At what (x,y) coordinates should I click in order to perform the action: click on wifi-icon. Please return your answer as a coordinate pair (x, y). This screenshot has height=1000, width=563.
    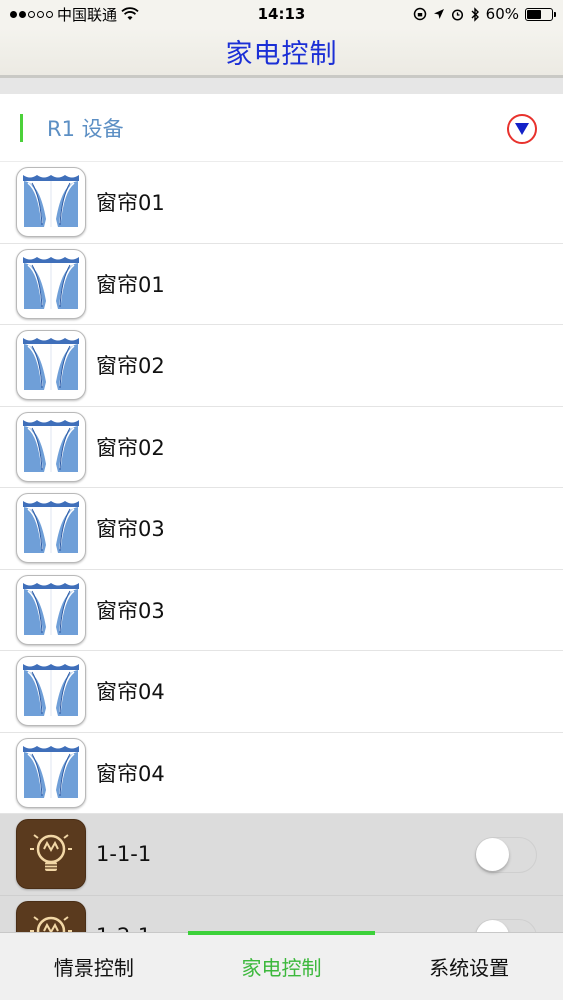
    Looking at the image, I should click on (130, 13).